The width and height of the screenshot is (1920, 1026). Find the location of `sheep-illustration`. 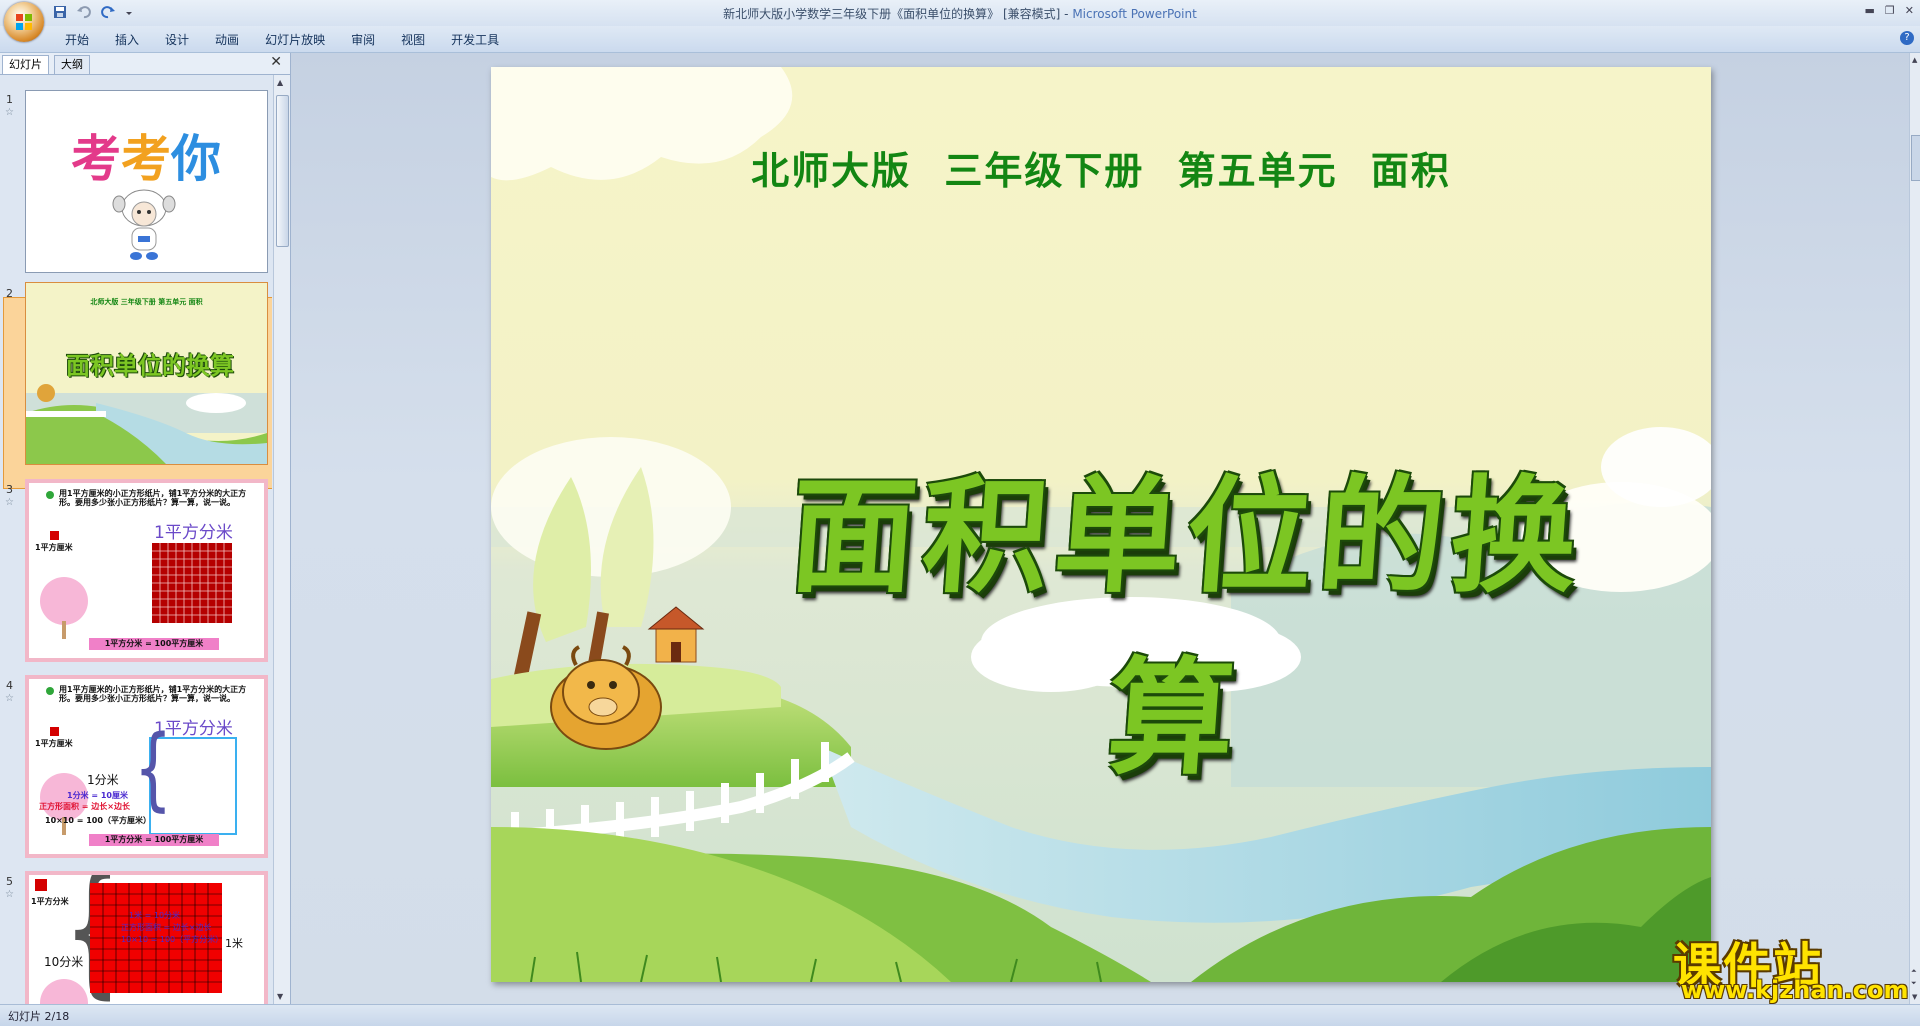

sheep-illustration is located at coordinates (144, 224).